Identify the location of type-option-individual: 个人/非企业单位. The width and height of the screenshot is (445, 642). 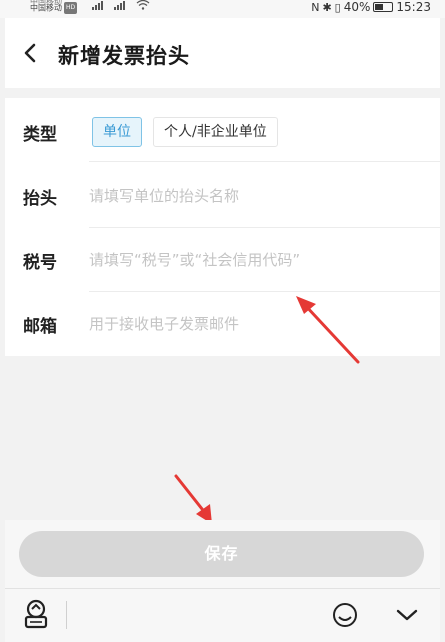
(215, 132).